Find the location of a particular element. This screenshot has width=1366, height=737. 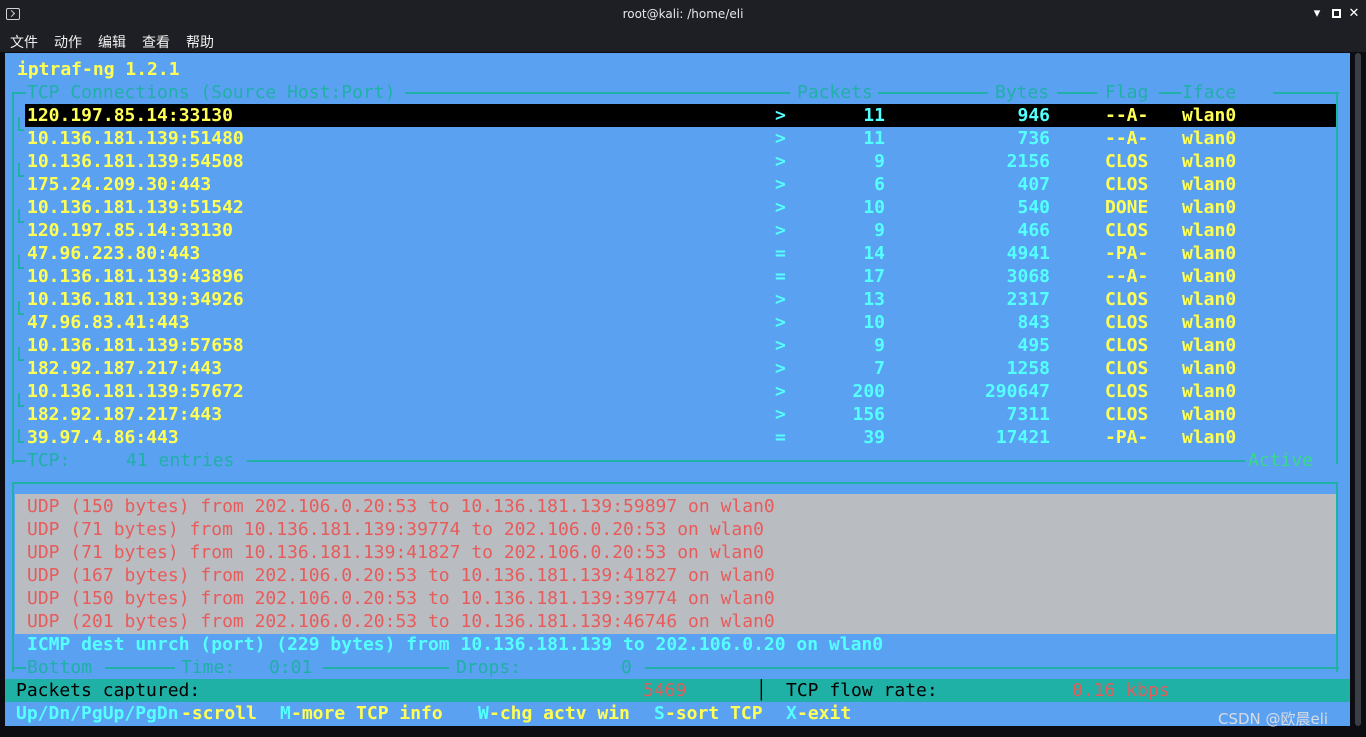

tcp-row-addr: 10.136.181.139:57658 is located at coordinates (135, 345).